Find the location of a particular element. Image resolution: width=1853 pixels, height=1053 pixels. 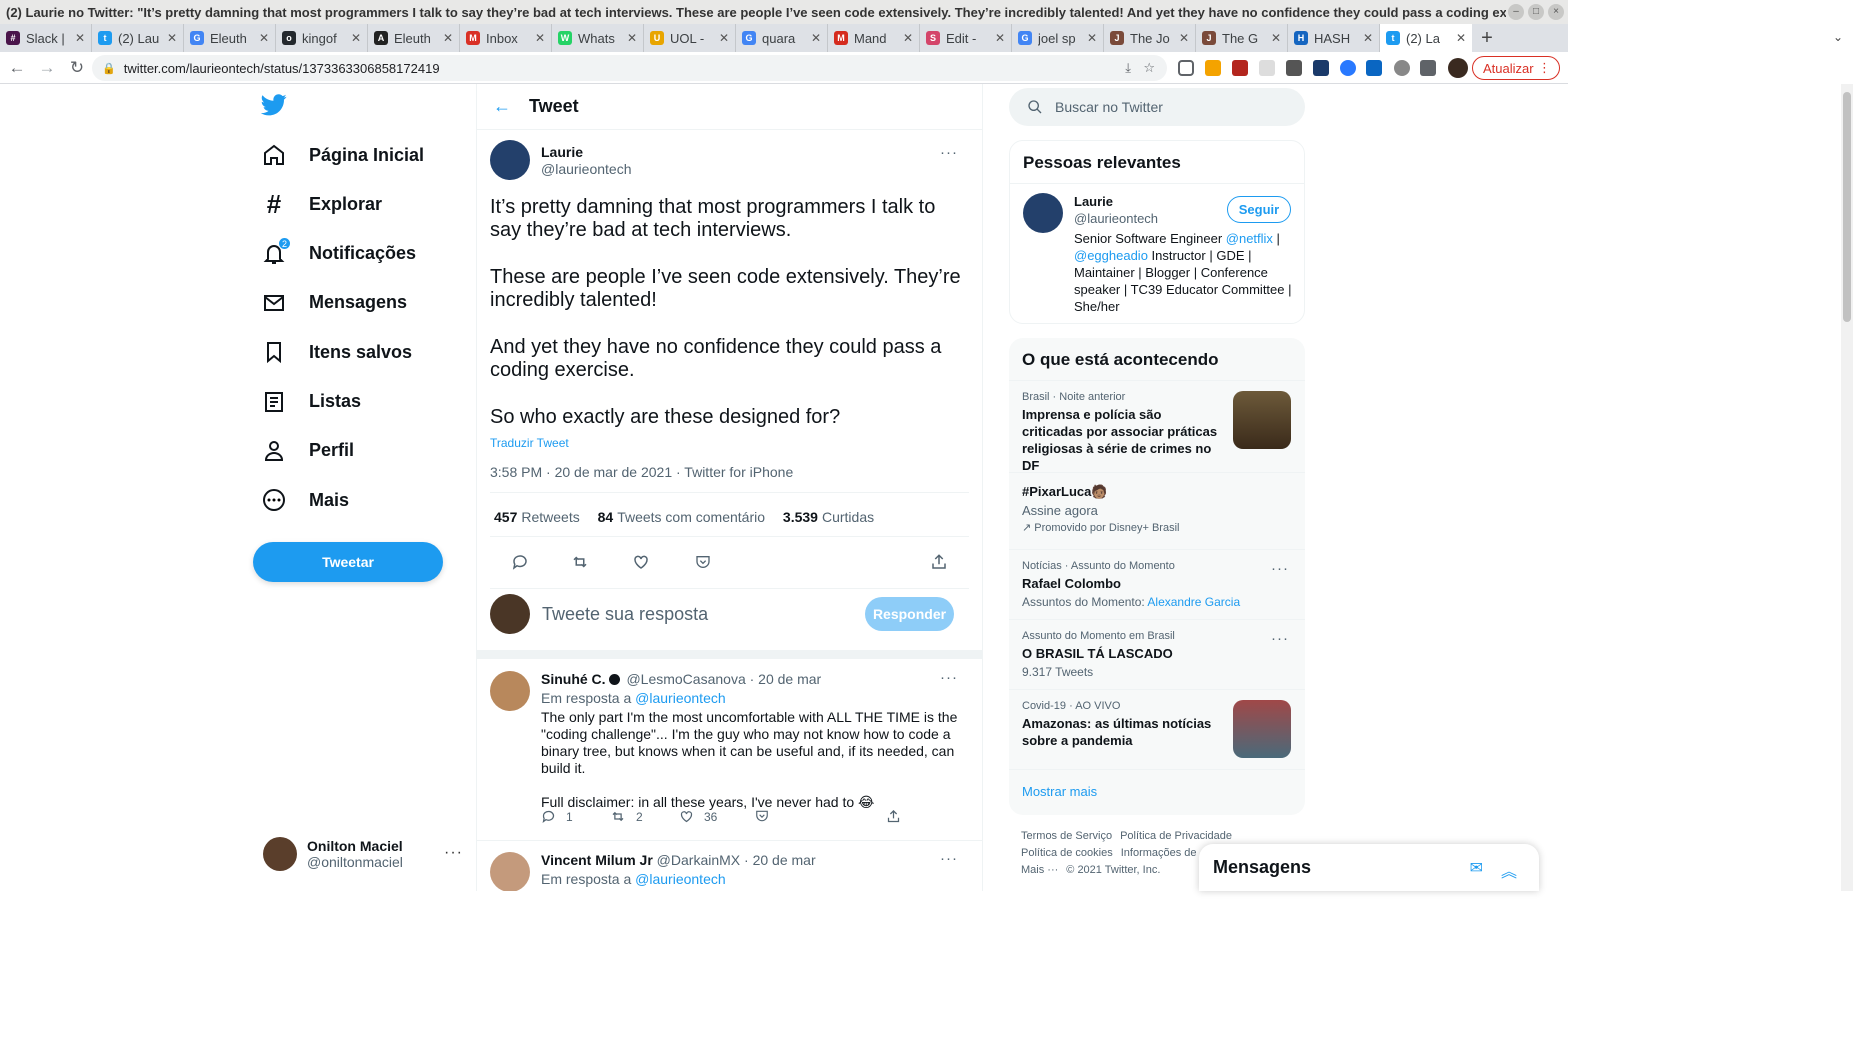

bio-link: @netflix is located at coordinates (1249, 238).